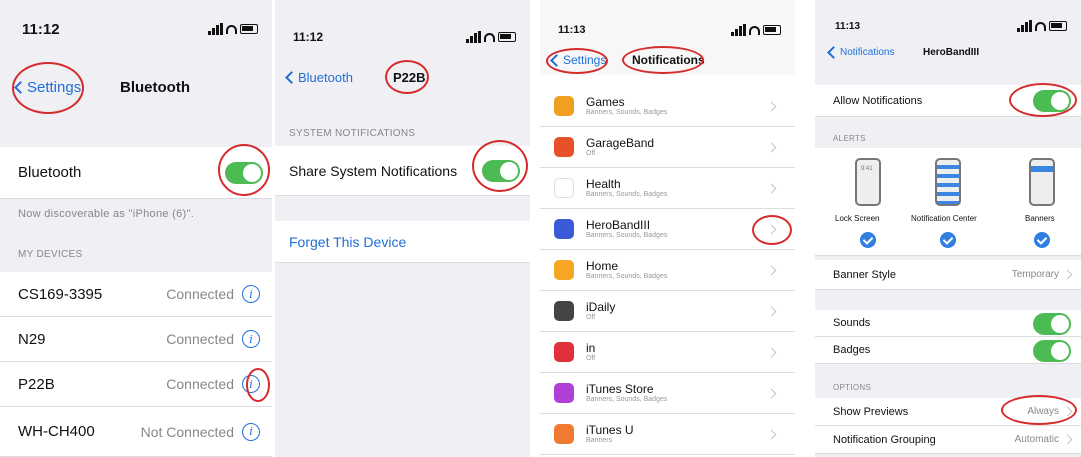 This screenshot has width=1081, height=457. Describe the element at coordinates (878, 100) in the screenshot. I see `allow-label: Allow Notifications` at that location.